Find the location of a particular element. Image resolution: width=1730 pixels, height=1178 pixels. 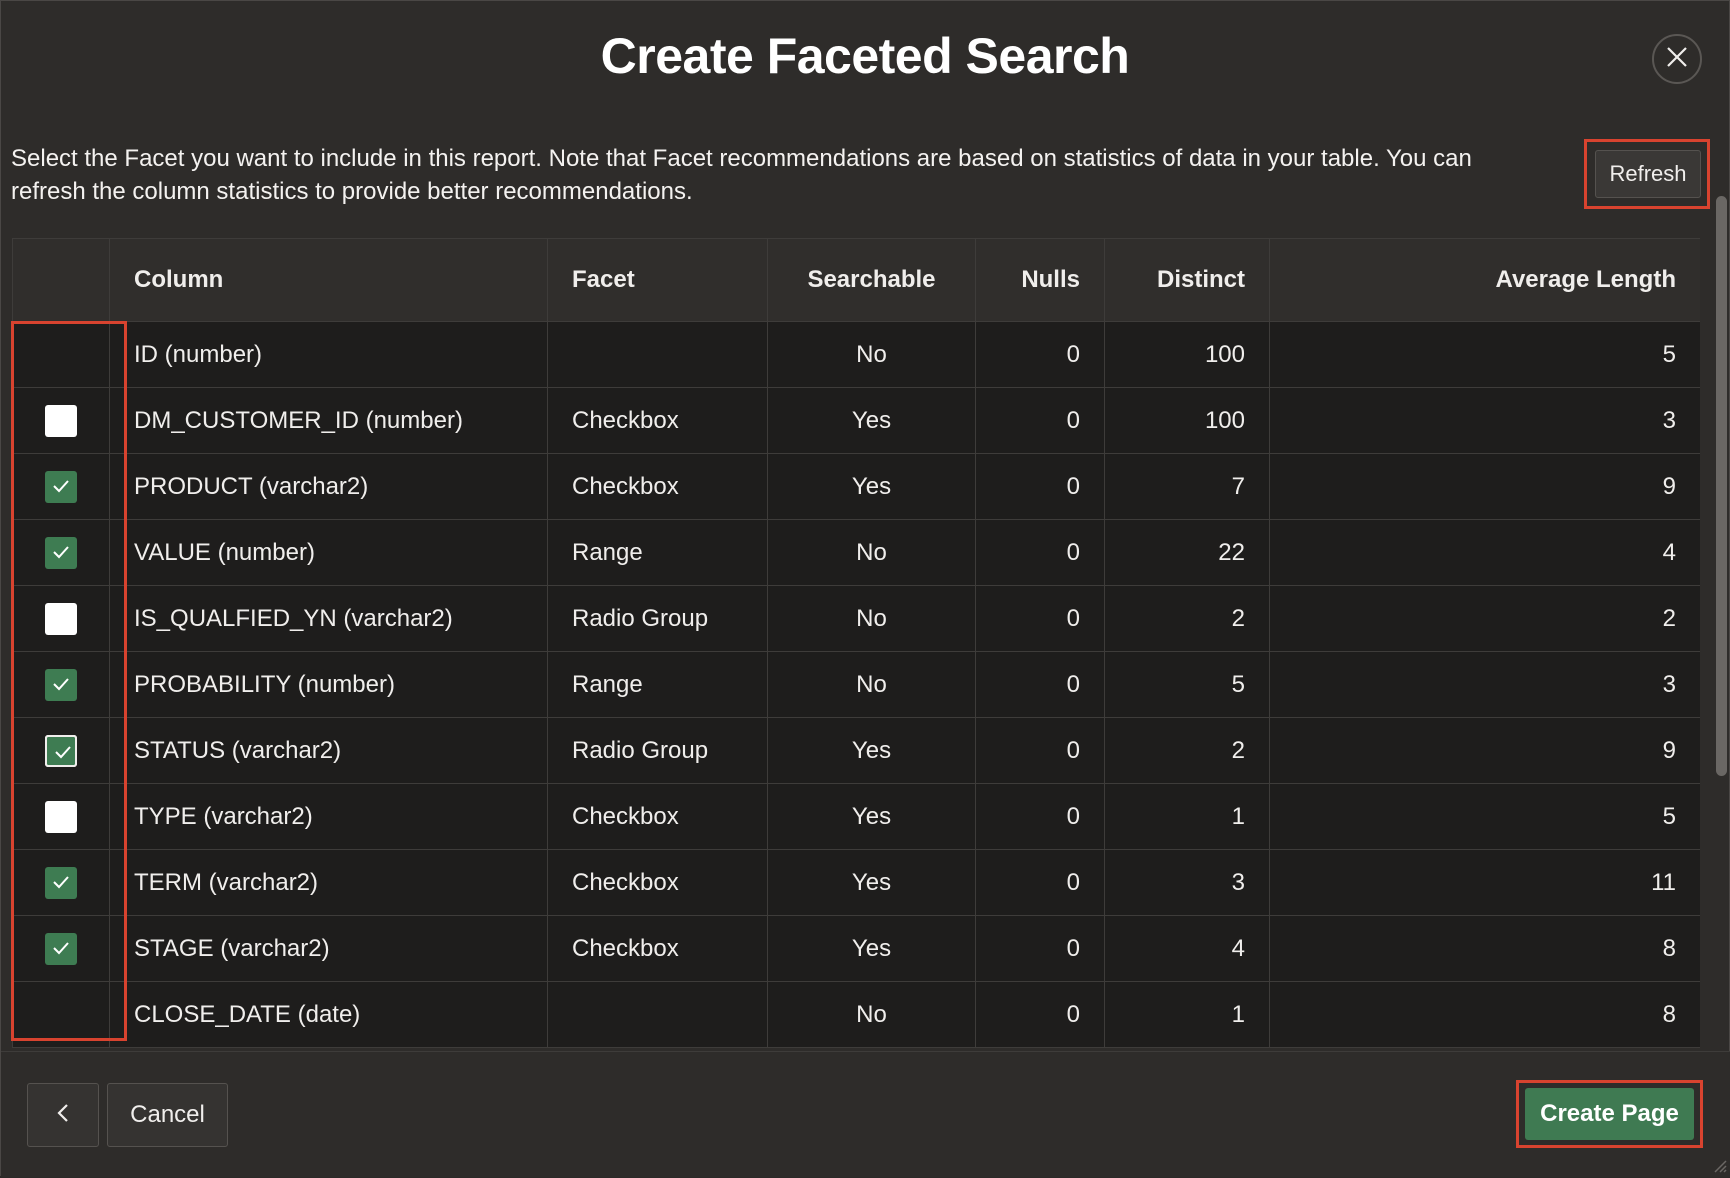

column-cell: STATUS (varchar2) is located at coordinates (328, 750).